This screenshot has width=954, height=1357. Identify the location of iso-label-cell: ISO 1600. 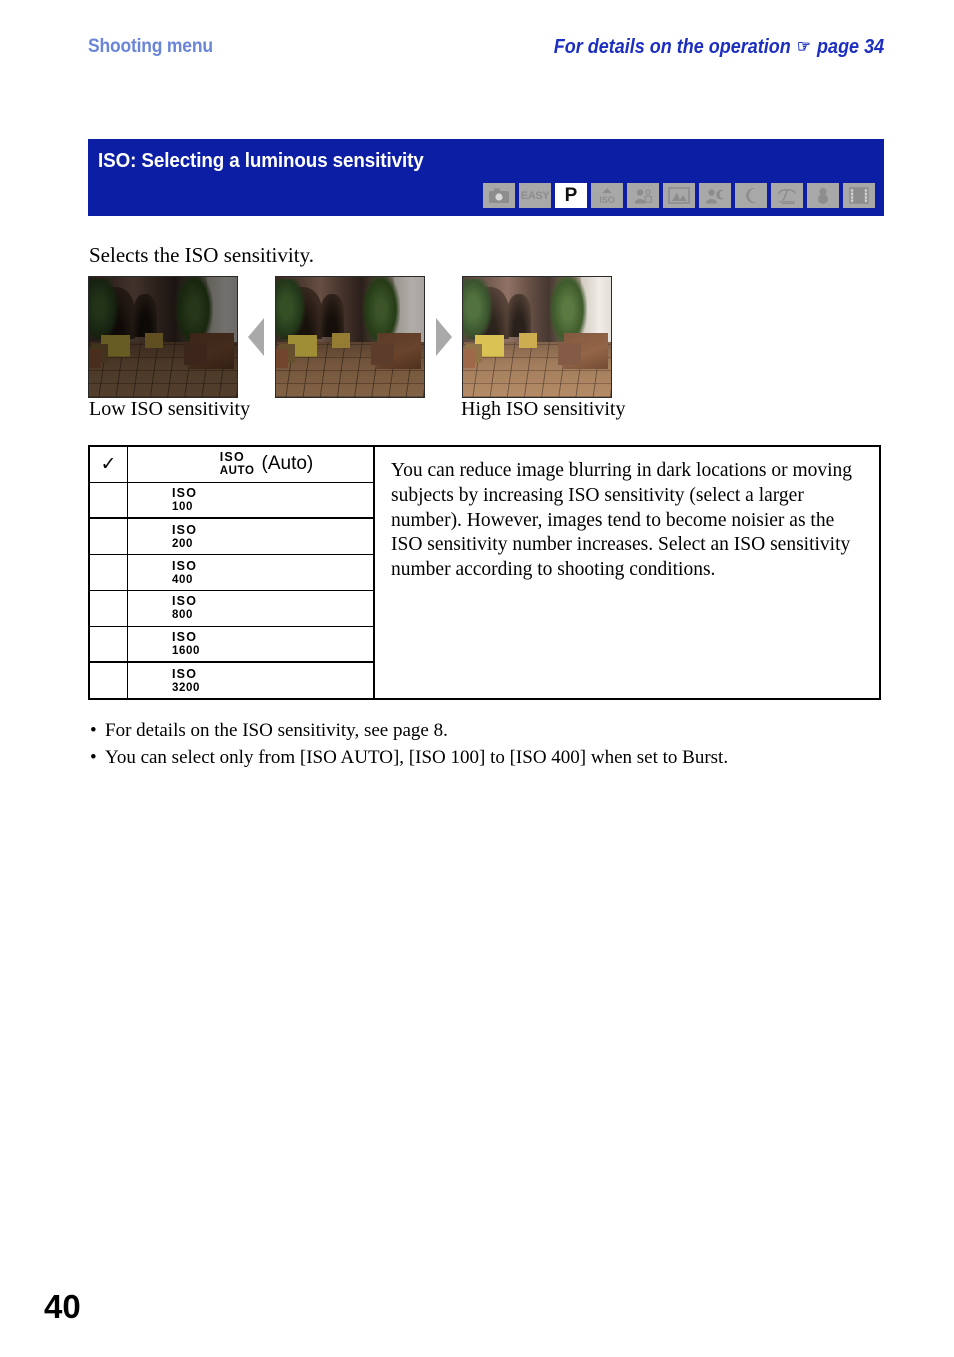
(250, 644).